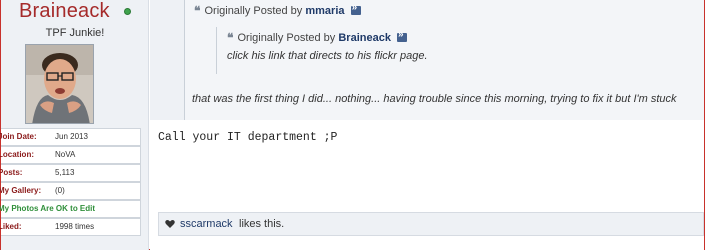 This screenshot has height=250, width=705. I want to click on stat-label: Join Date:, so click(18, 136).